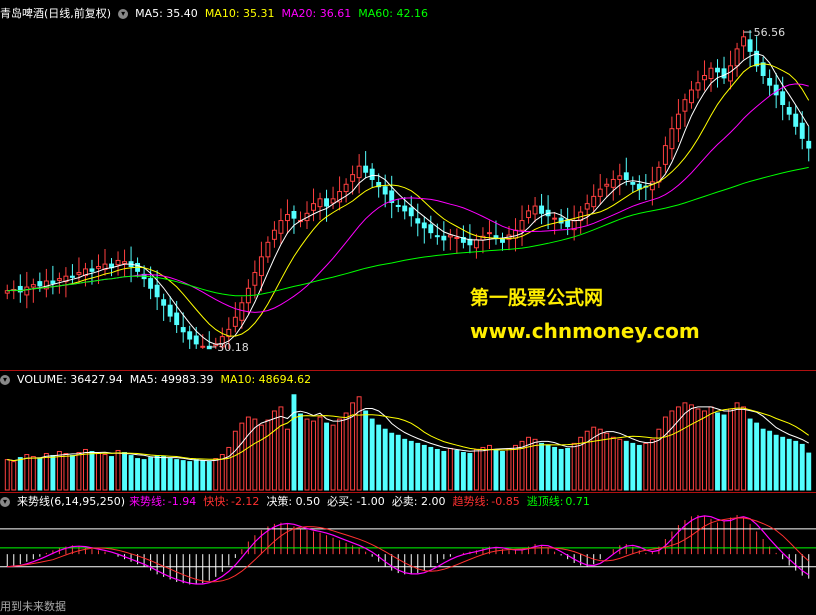 Image resolution: width=816 pixels, height=615 pixels. What do you see at coordinates (56, 13) in the screenshot?
I see `stock-title: 青岛啤酒(日线,前复权)` at bounding box center [56, 13].